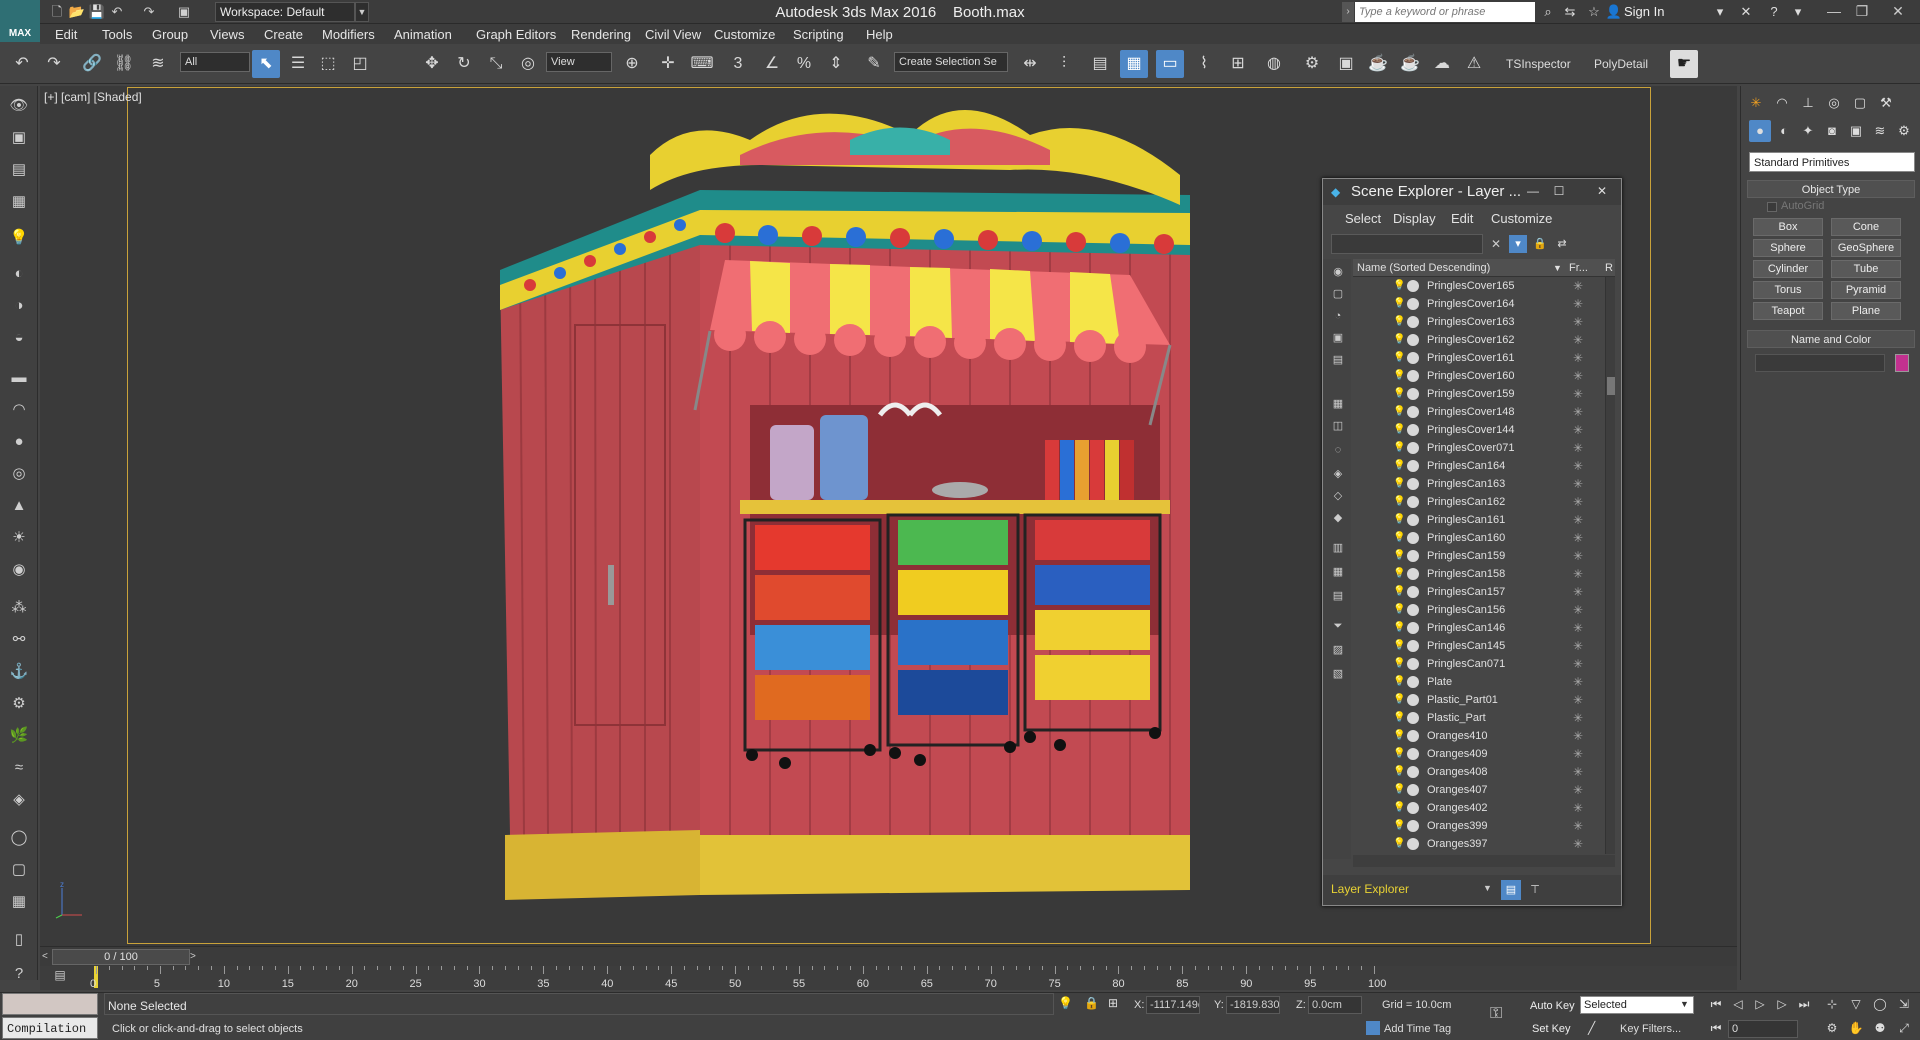  What do you see at coordinates (1831, 339) in the screenshot?
I see `name-and-color-rollout: Name and Color` at bounding box center [1831, 339].